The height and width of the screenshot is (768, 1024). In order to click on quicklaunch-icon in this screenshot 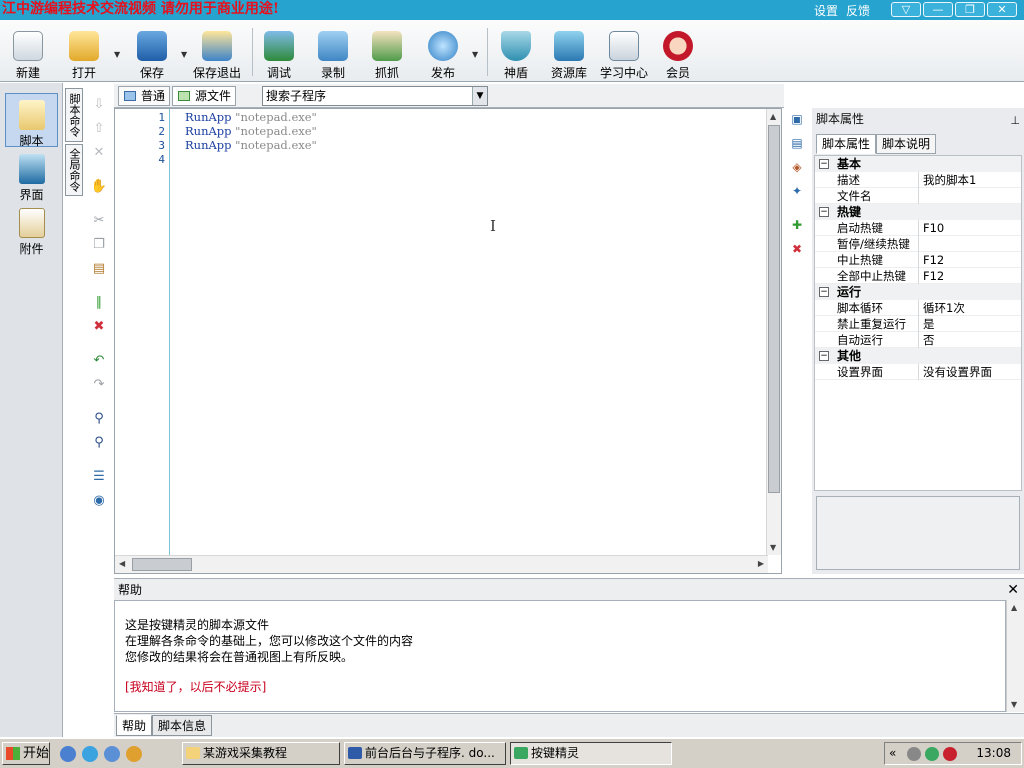, I will do `click(112, 754)`.